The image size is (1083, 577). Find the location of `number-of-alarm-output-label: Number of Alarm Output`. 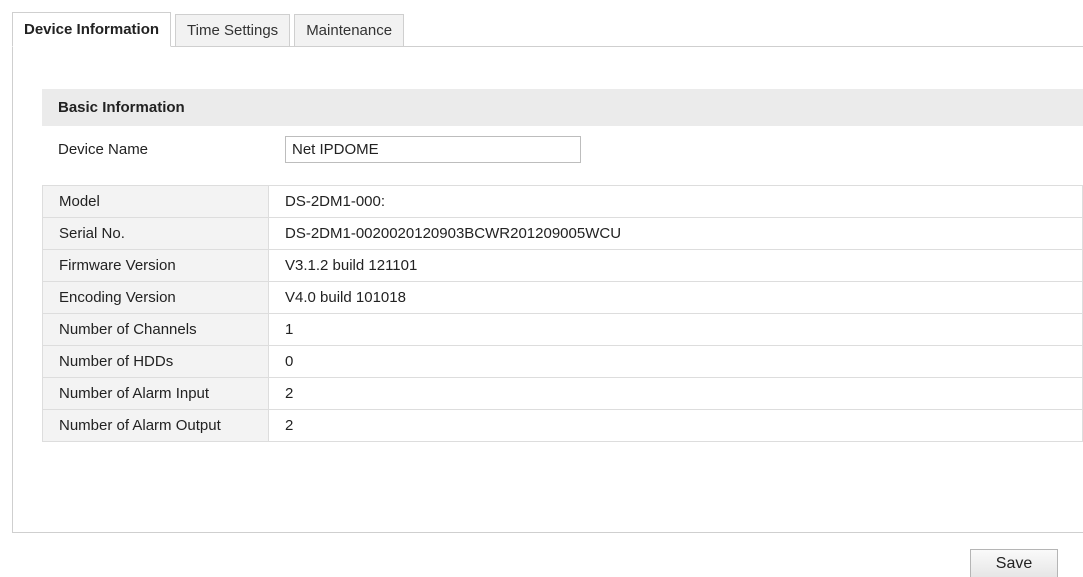

number-of-alarm-output-label: Number of Alarm Output is located at coordinates (155, 425).